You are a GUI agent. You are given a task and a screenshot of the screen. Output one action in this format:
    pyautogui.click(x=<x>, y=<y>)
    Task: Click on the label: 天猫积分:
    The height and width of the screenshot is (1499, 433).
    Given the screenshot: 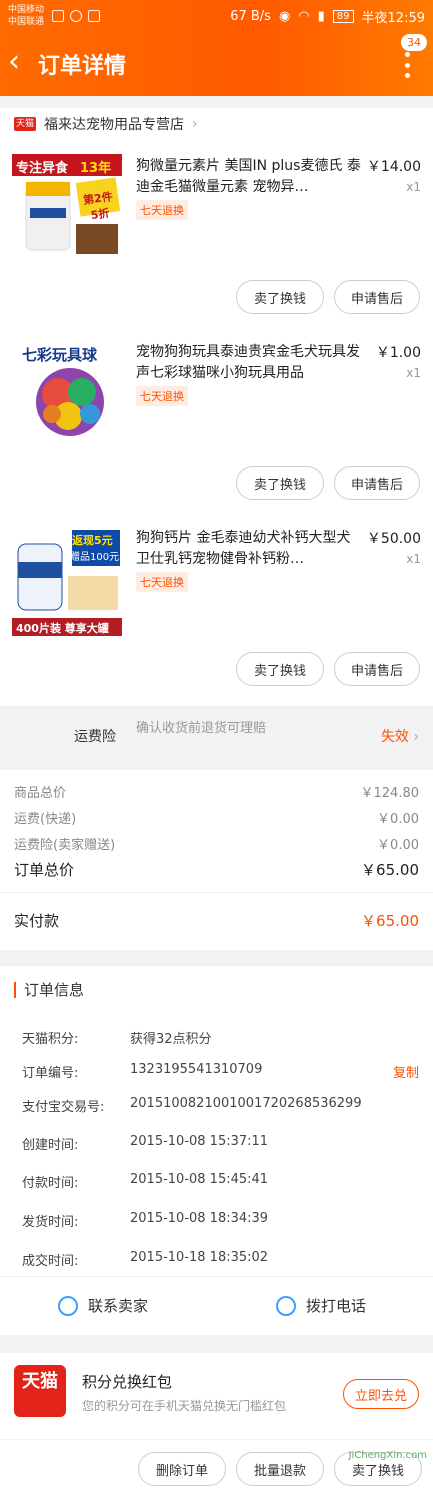 What is the action you would take?
    pyautogui.click(x=50, y=1039)
    